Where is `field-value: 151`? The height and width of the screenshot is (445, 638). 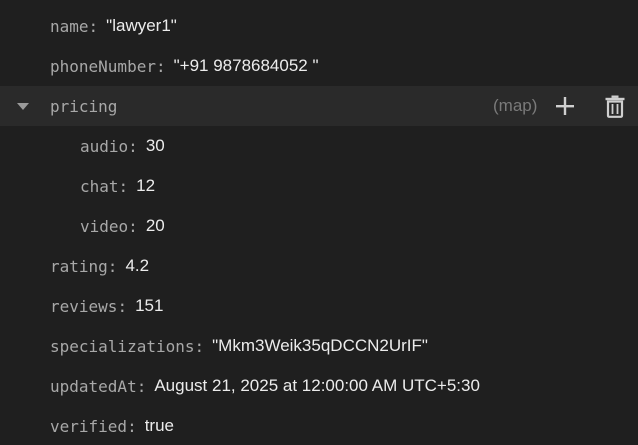
field-value: 151 is located at coordinates (149, 305).